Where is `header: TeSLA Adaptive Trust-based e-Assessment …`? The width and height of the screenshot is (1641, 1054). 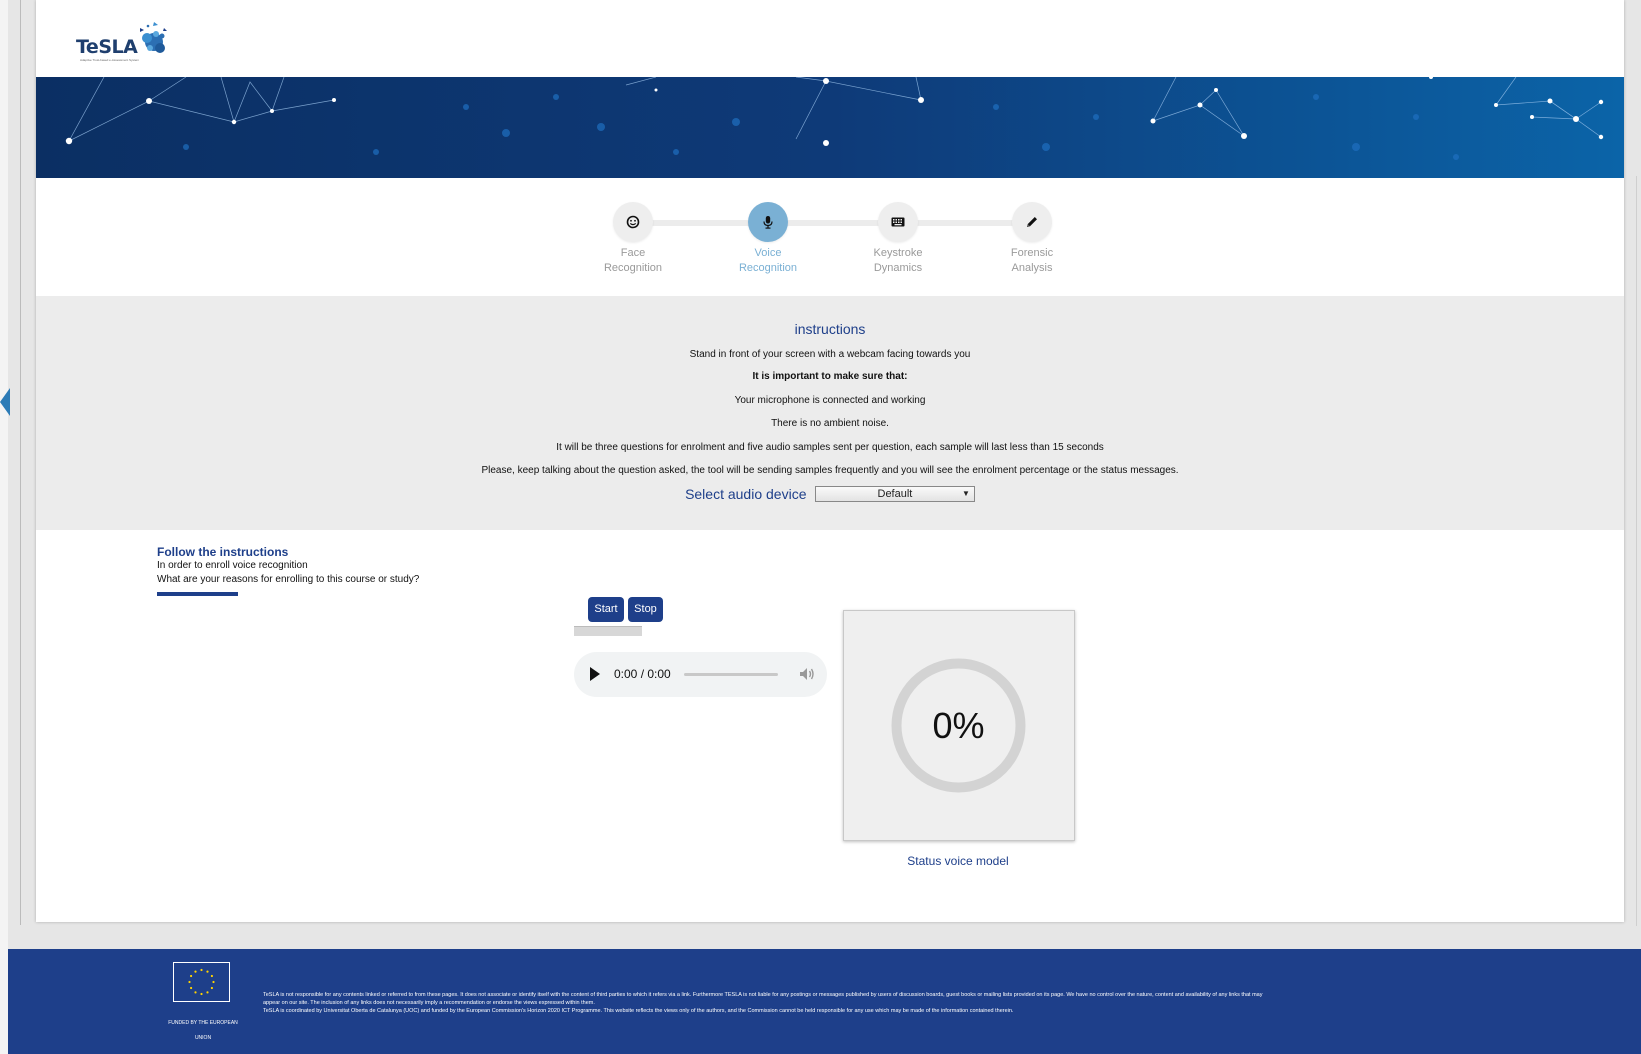
header: TeSLA Adaptive Trust-based e-Assessment … is located at coordinates (830, 38).